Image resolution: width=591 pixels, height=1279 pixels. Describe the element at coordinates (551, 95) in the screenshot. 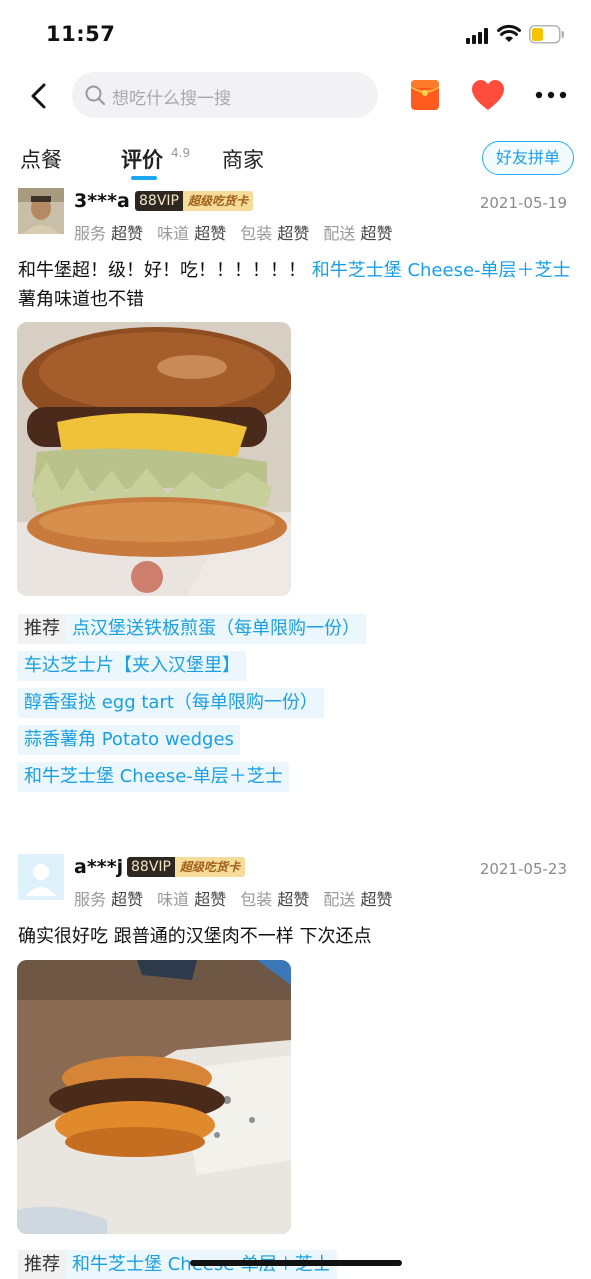

I see `more-options-icon` at that location.